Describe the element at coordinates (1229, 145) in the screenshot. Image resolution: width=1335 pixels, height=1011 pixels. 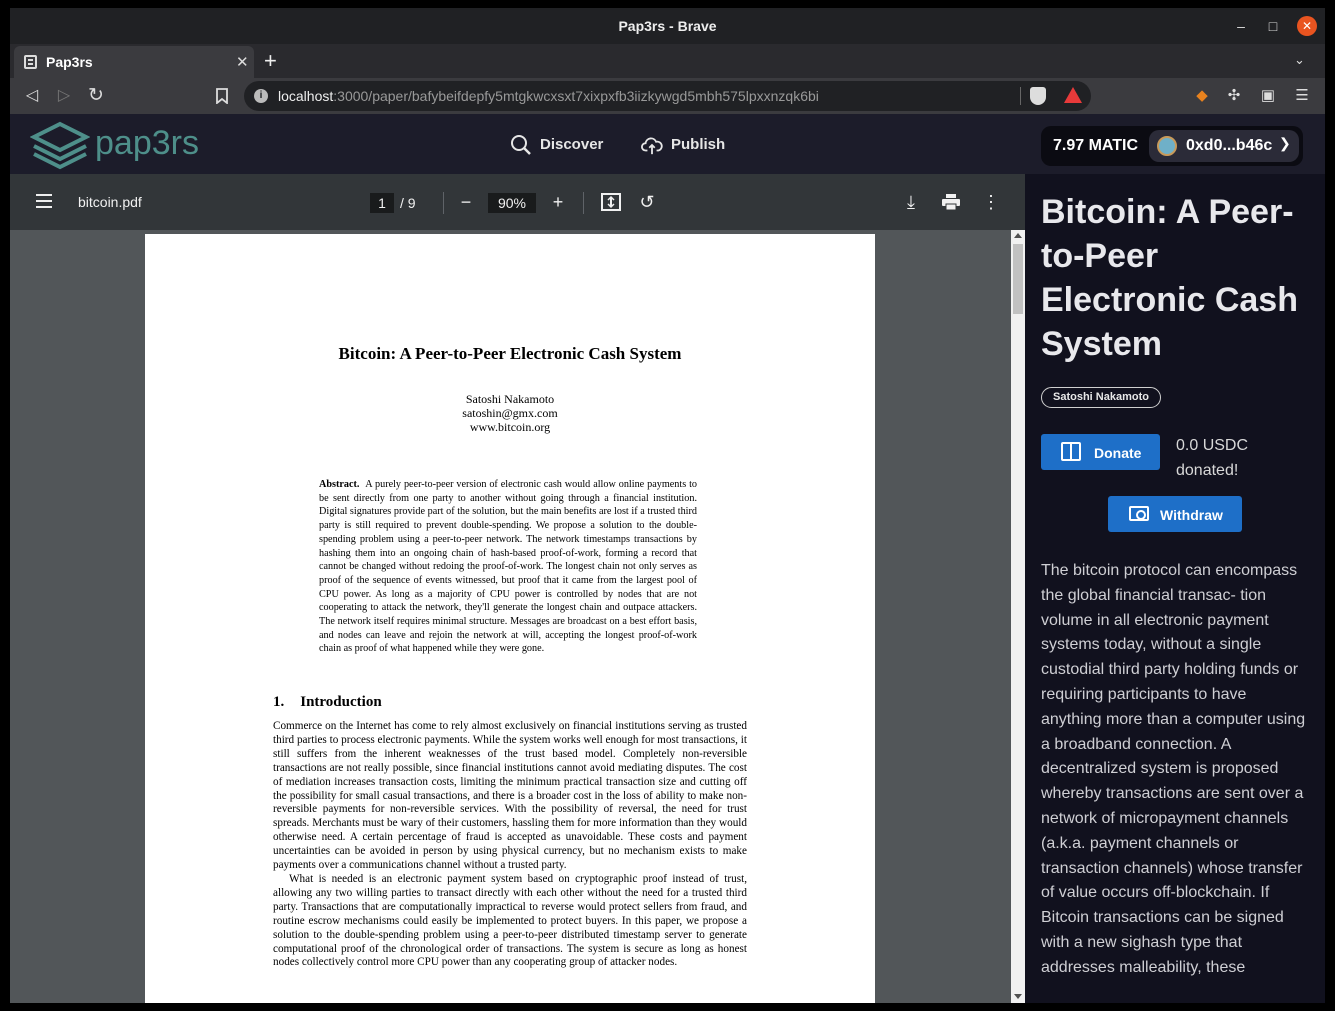
I see `account-address: 0xd0...b46c` at that location.